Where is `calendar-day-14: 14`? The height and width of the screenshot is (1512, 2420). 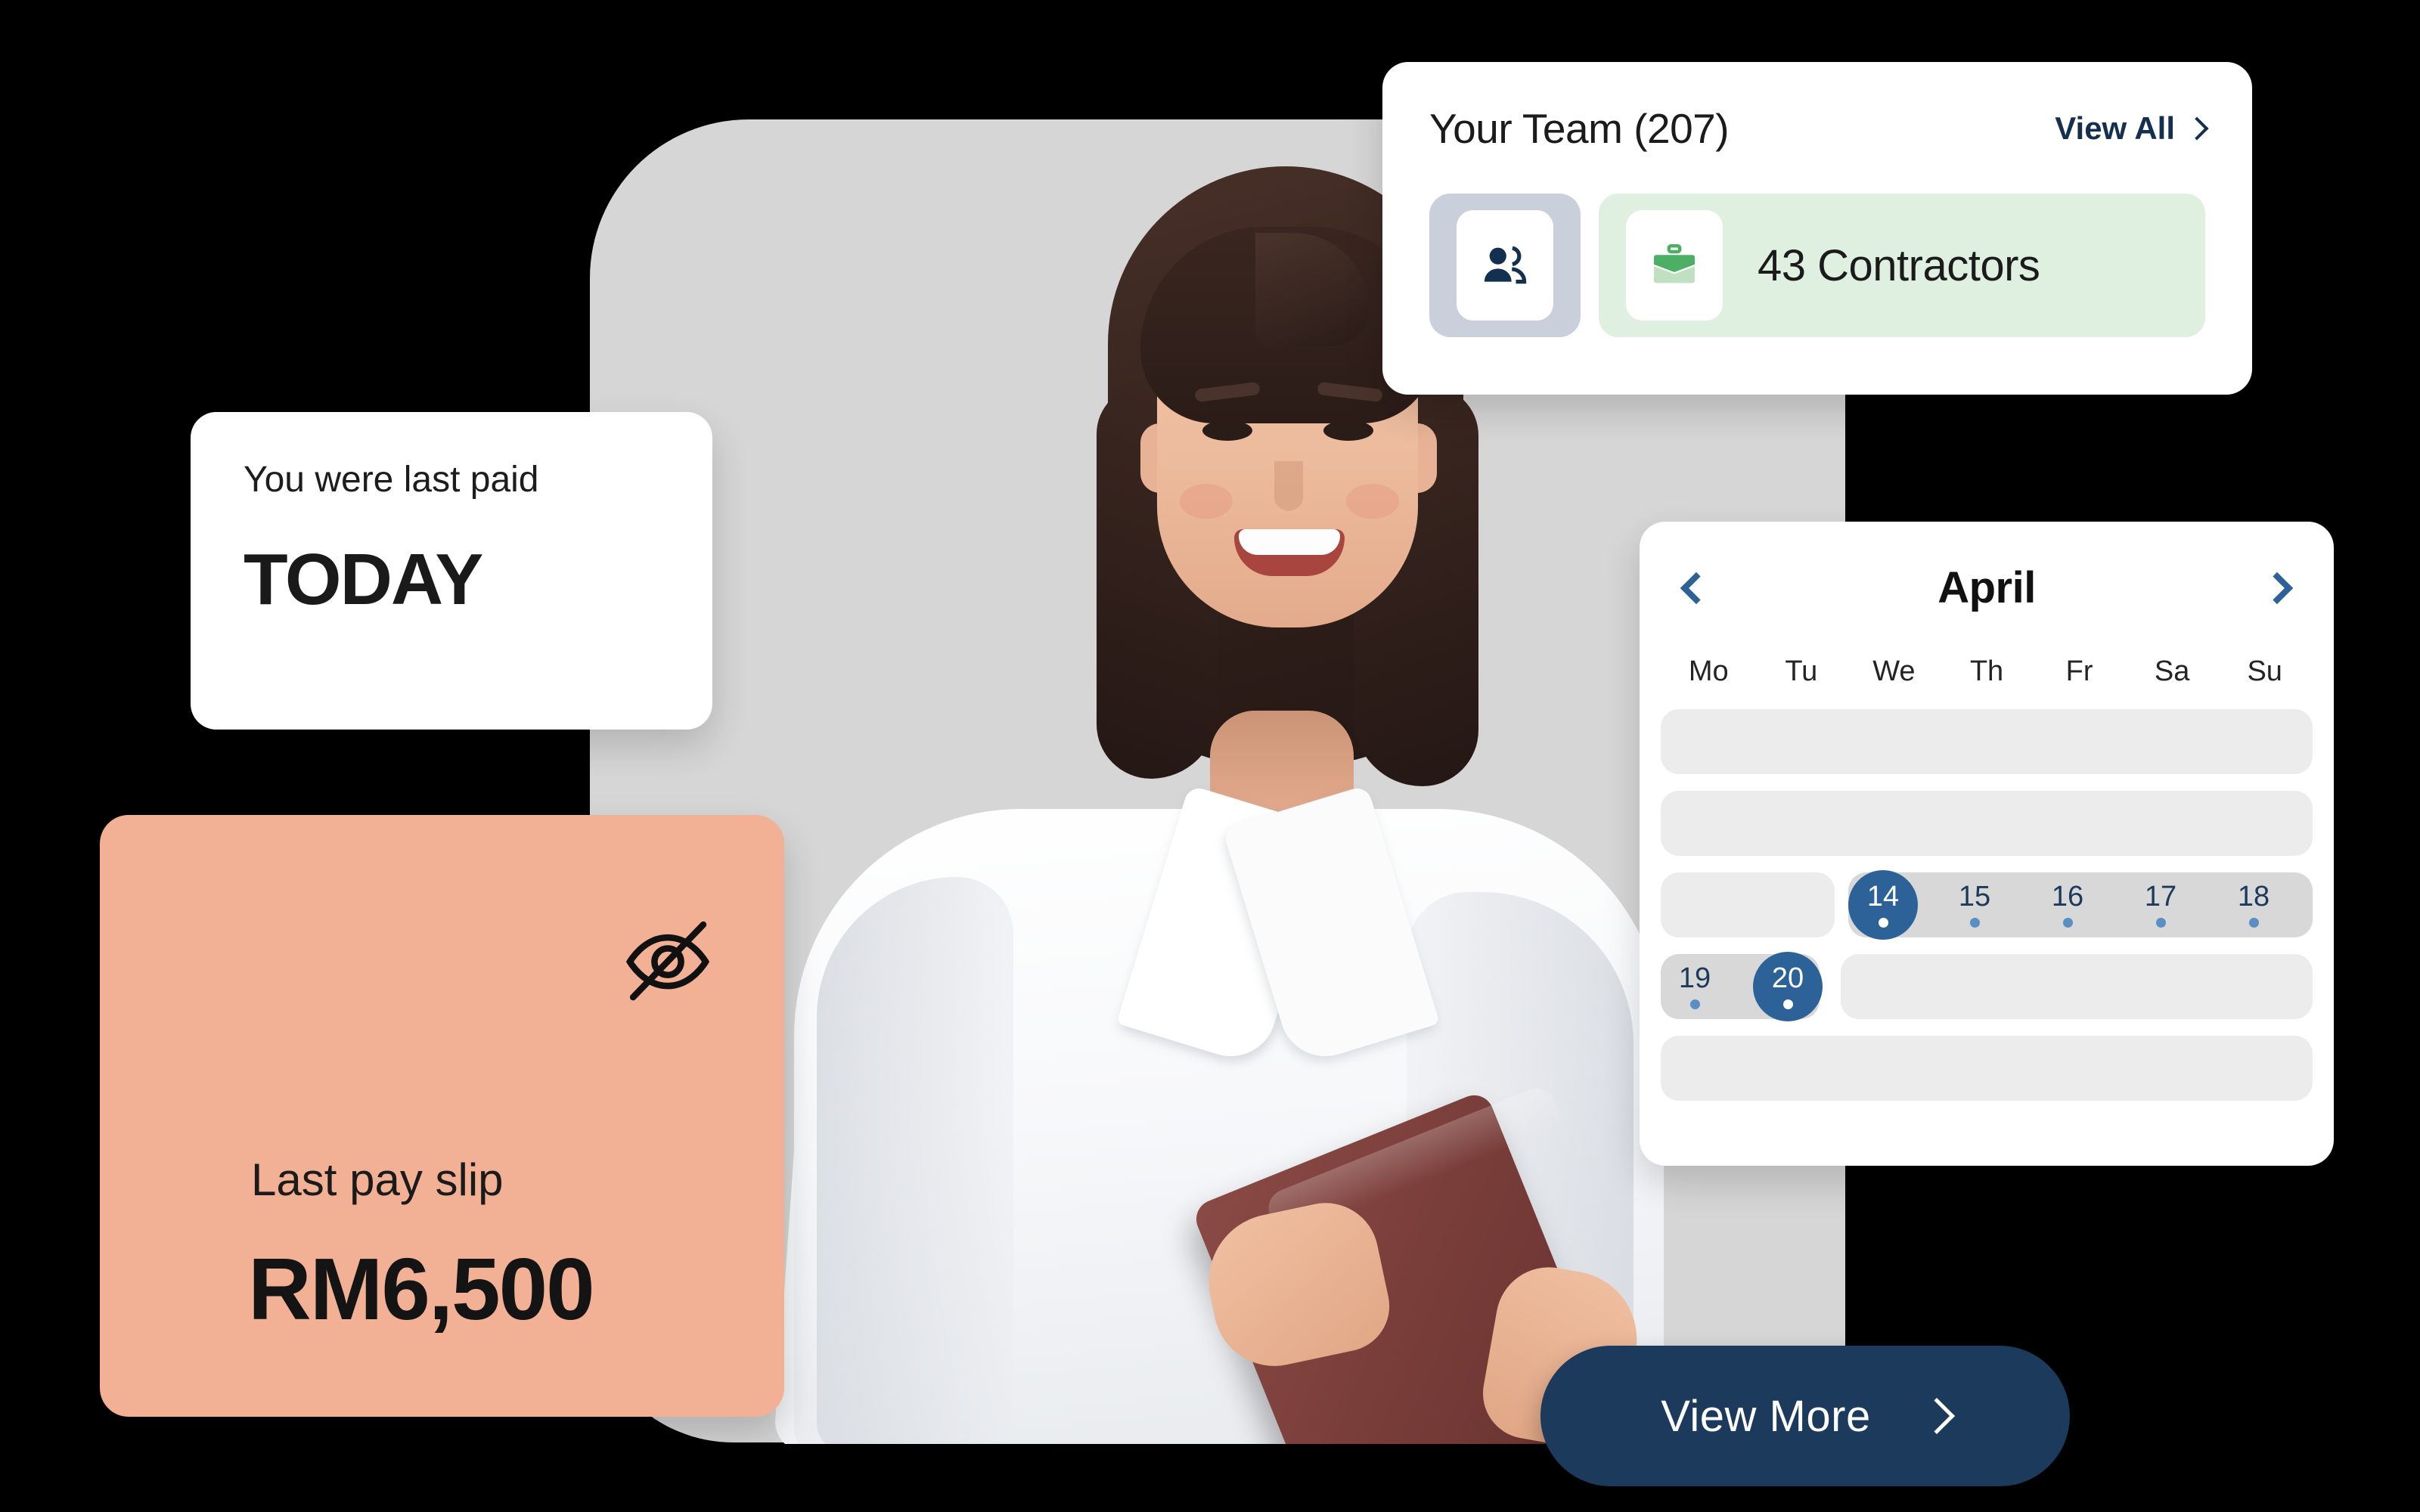 calendar-day-14: 14 is located at coordinates (1883, 905).